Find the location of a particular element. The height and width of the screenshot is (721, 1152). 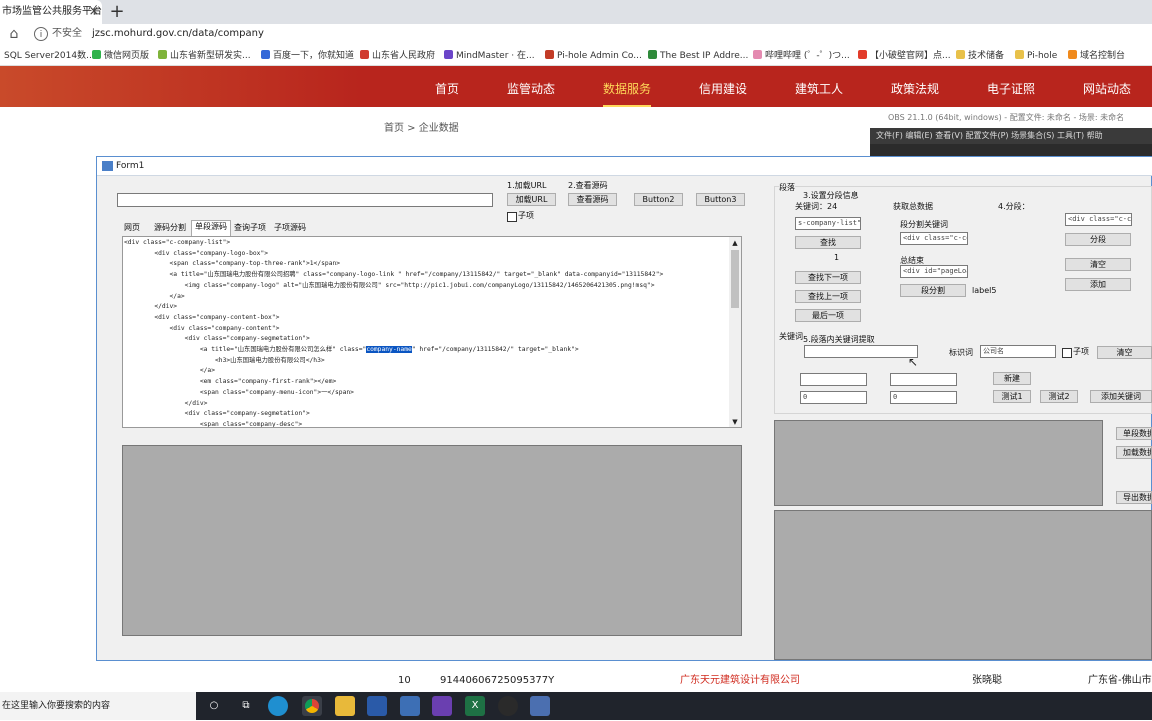

code-line: <div class="company-content-box"> is located at coordinates (202, 317).